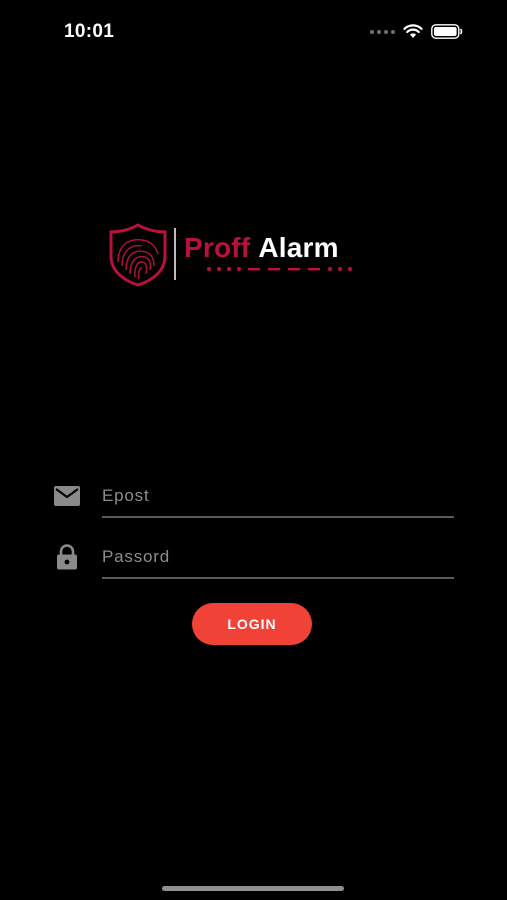  I want to click on wifi-icon, so click(413, 31).